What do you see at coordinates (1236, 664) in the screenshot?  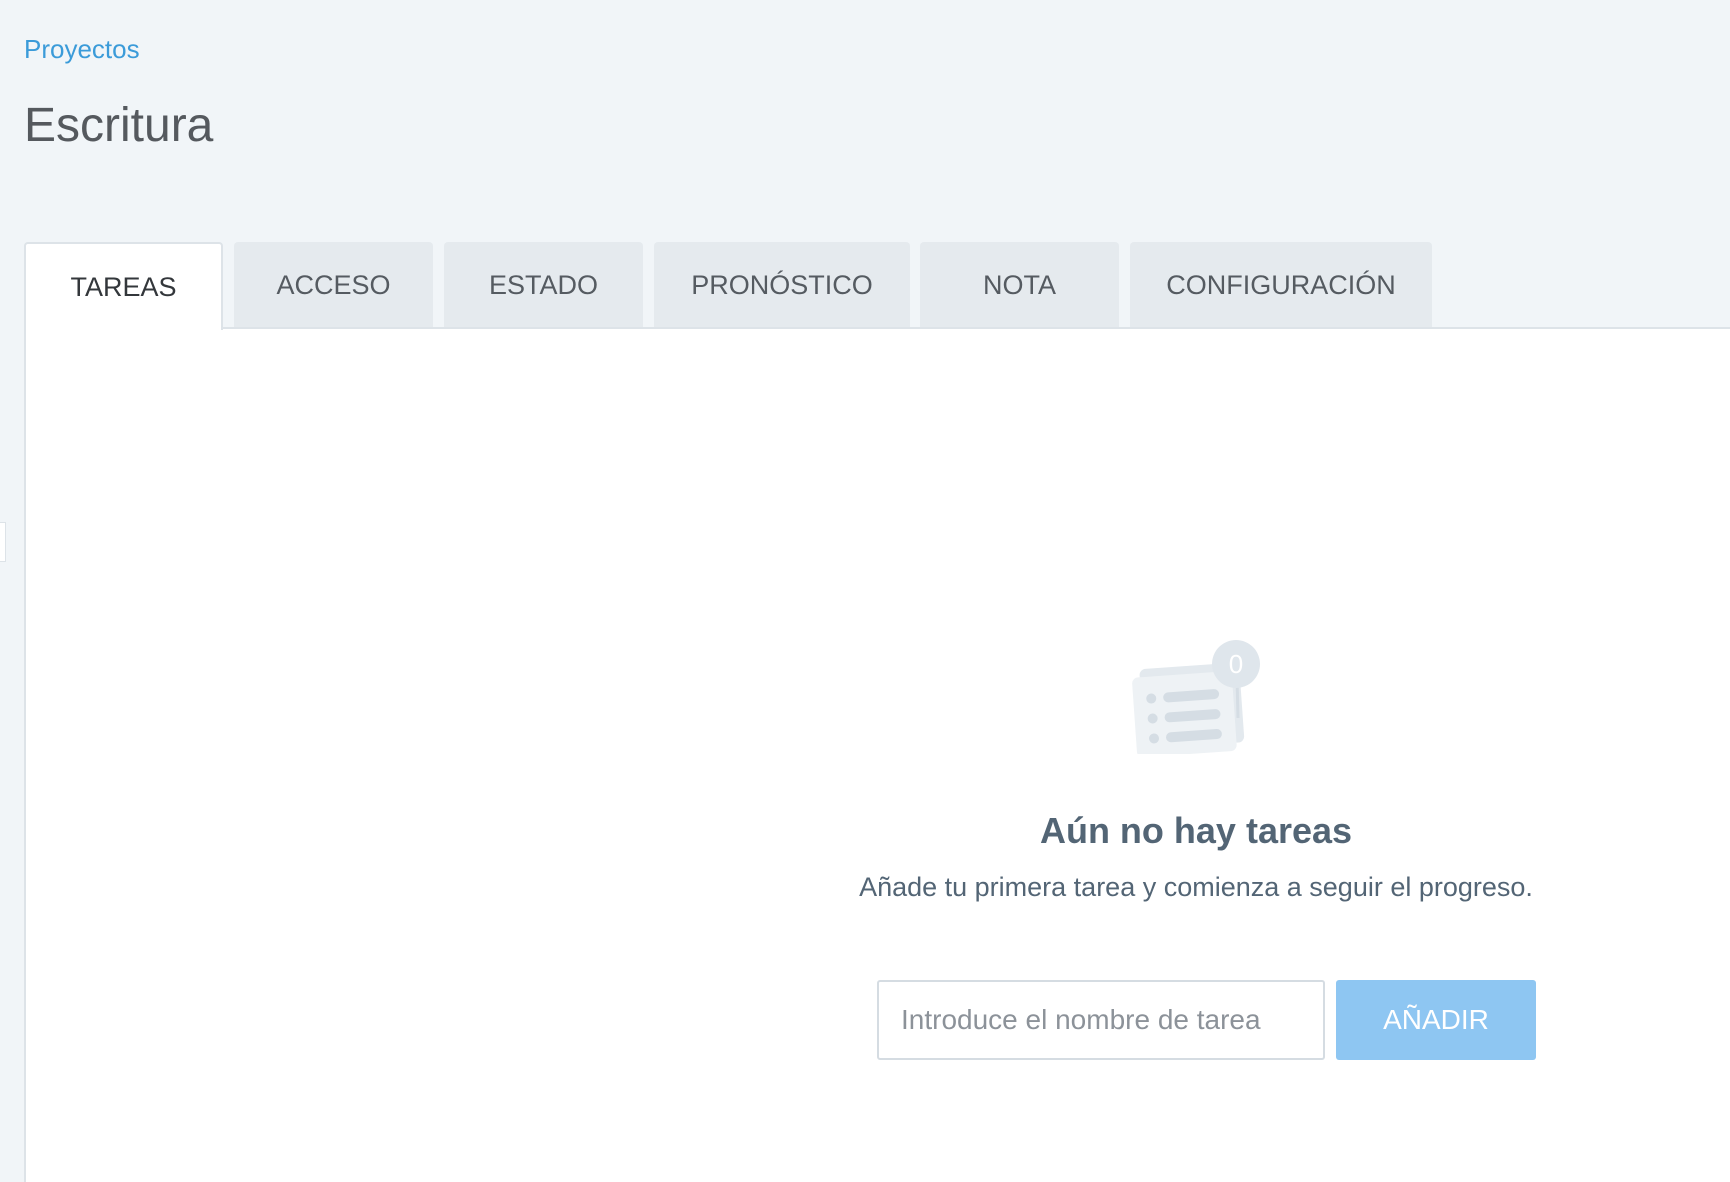 I see `empty-count-badge: 0` at bounding box center [1236, 664].